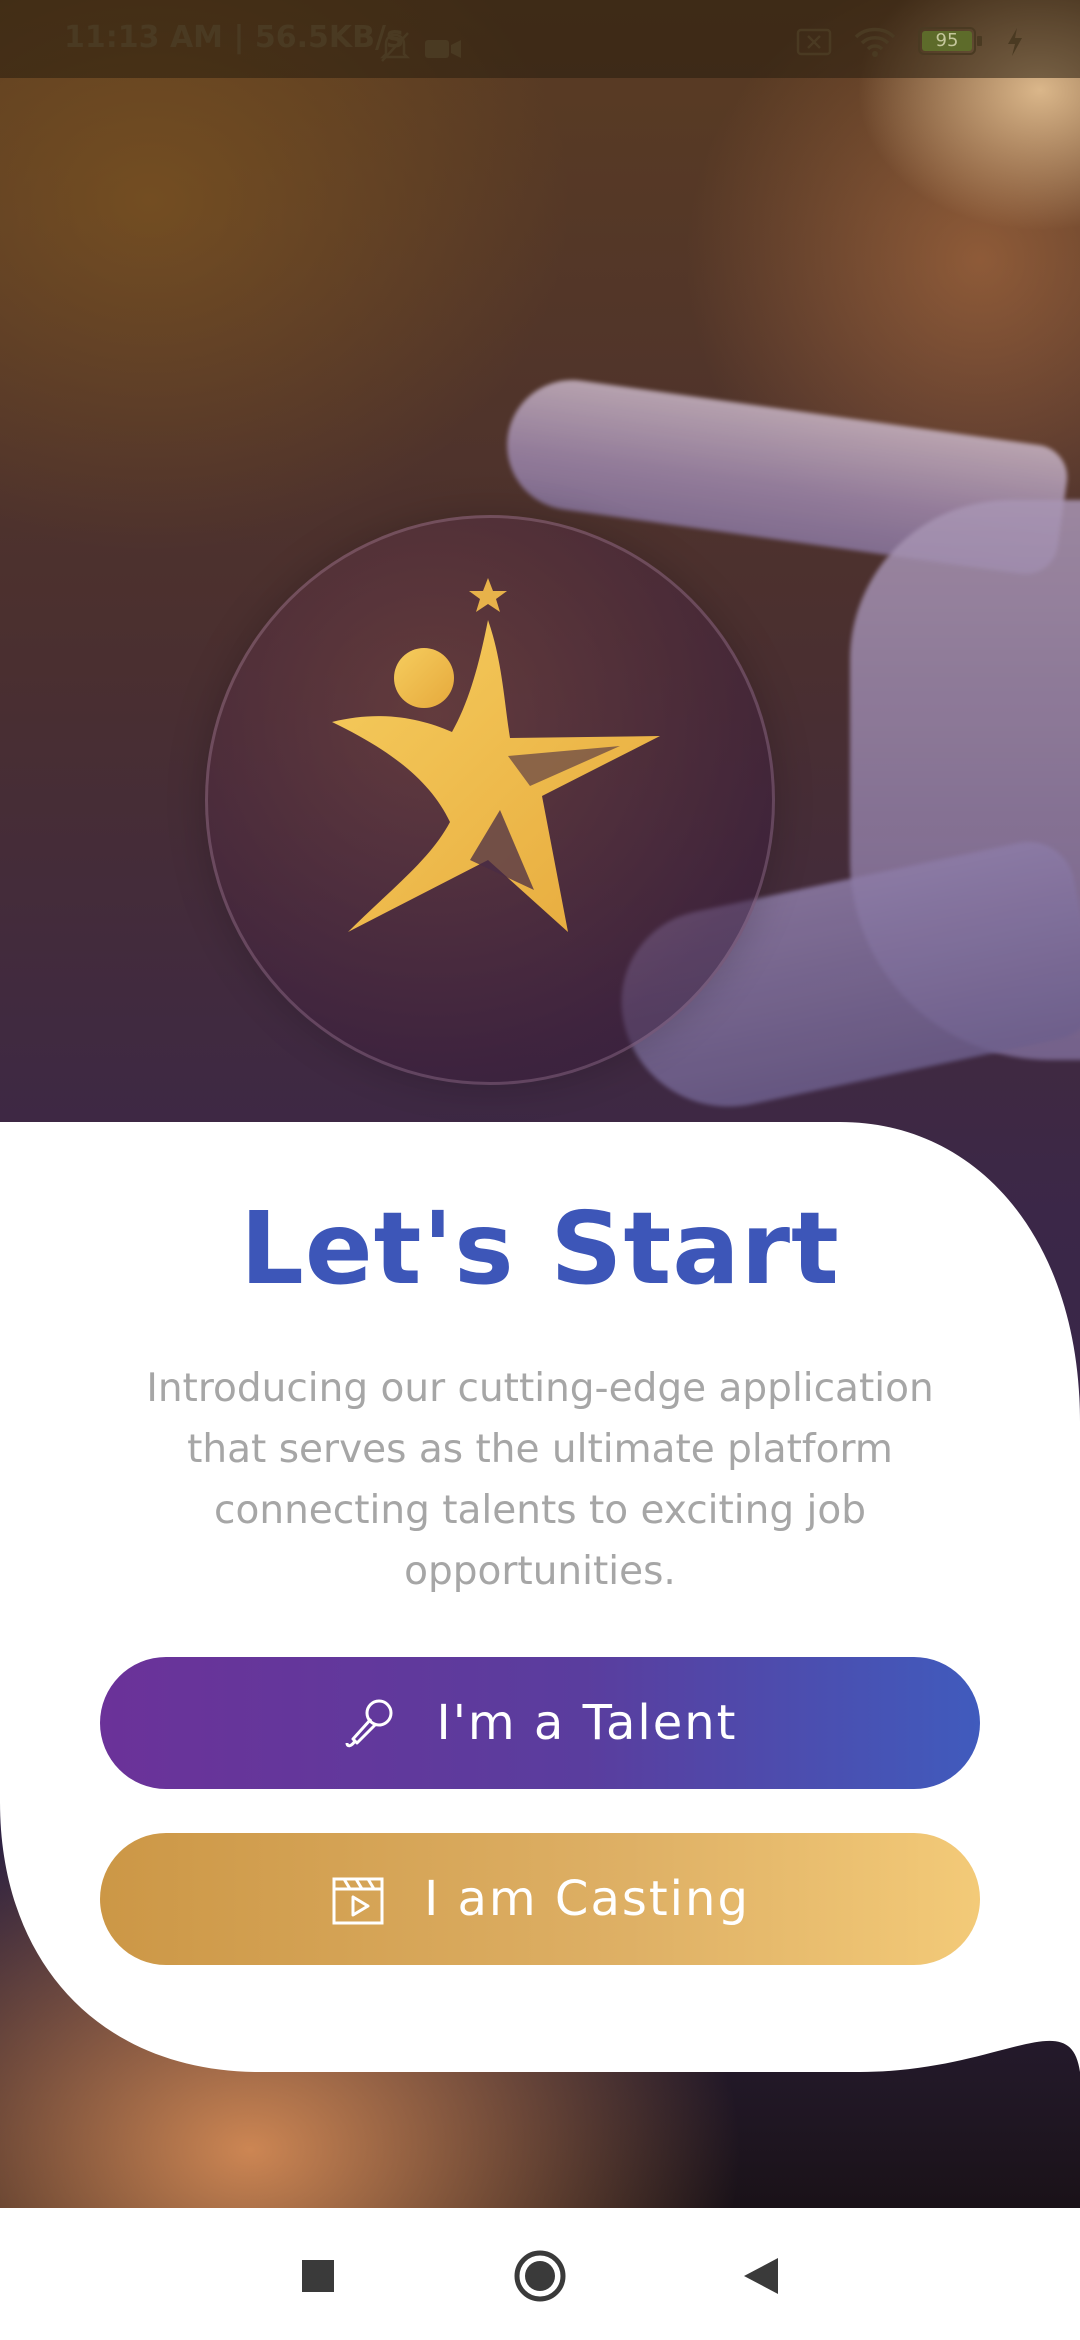 The height and width of the screenshot is (2340, 1080). Describe the element at coordinates (947, 40) in the screenshot. I see `battery-level: 95` at that location.